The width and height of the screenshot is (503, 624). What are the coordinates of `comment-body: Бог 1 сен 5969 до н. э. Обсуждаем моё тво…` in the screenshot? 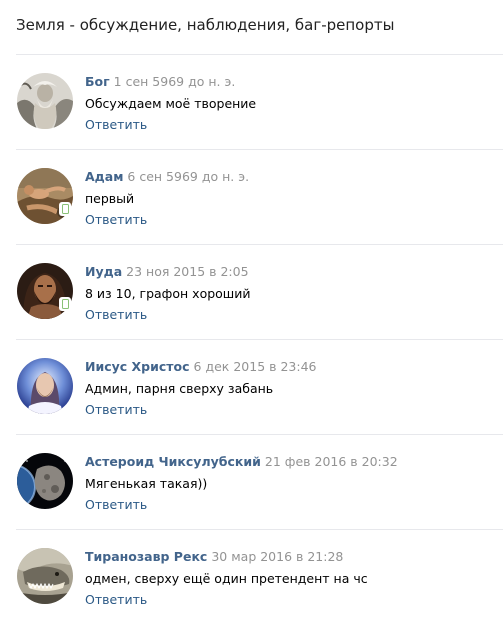 It's located at (292, 103).